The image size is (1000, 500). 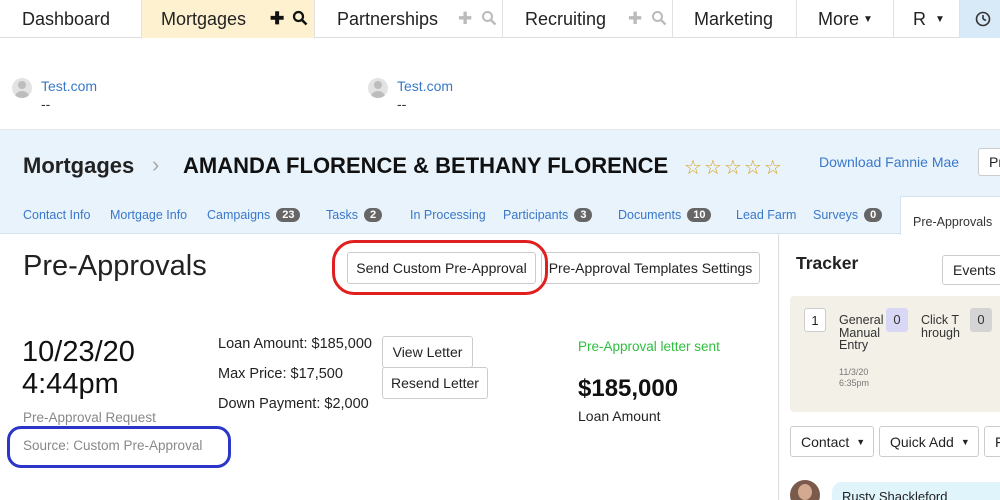 I want to click on subtab-lead-farm: Lead Farm, so click(x=766, y=215).